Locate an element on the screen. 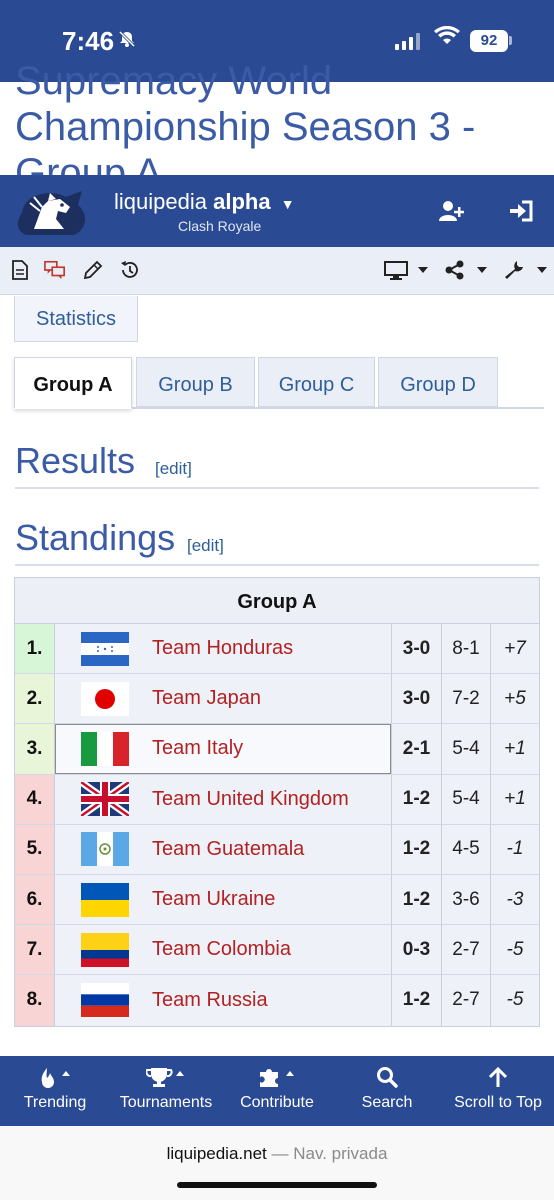  russia-flag-icon is located at coordinates (105, 1000).